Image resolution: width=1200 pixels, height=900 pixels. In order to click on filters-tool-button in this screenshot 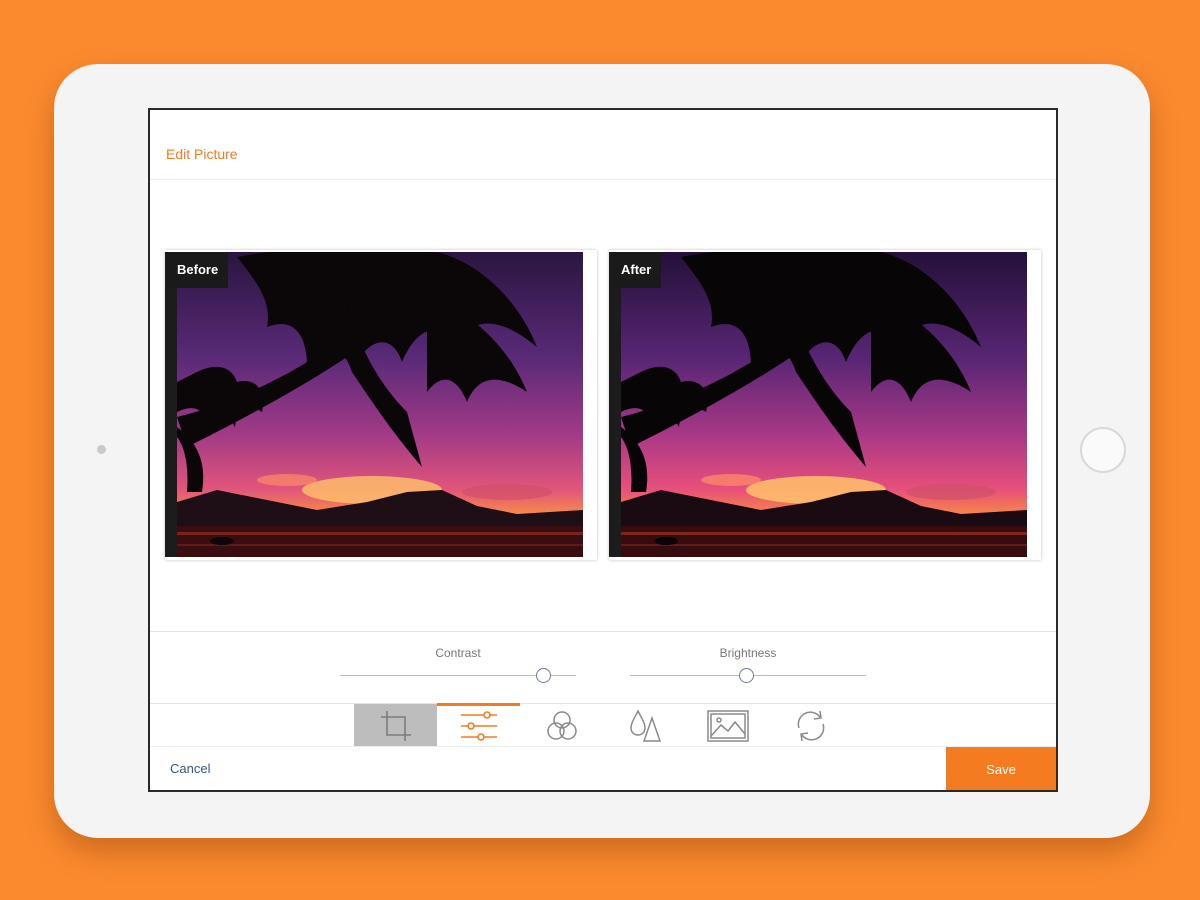, I will do `click(561, 725)`.